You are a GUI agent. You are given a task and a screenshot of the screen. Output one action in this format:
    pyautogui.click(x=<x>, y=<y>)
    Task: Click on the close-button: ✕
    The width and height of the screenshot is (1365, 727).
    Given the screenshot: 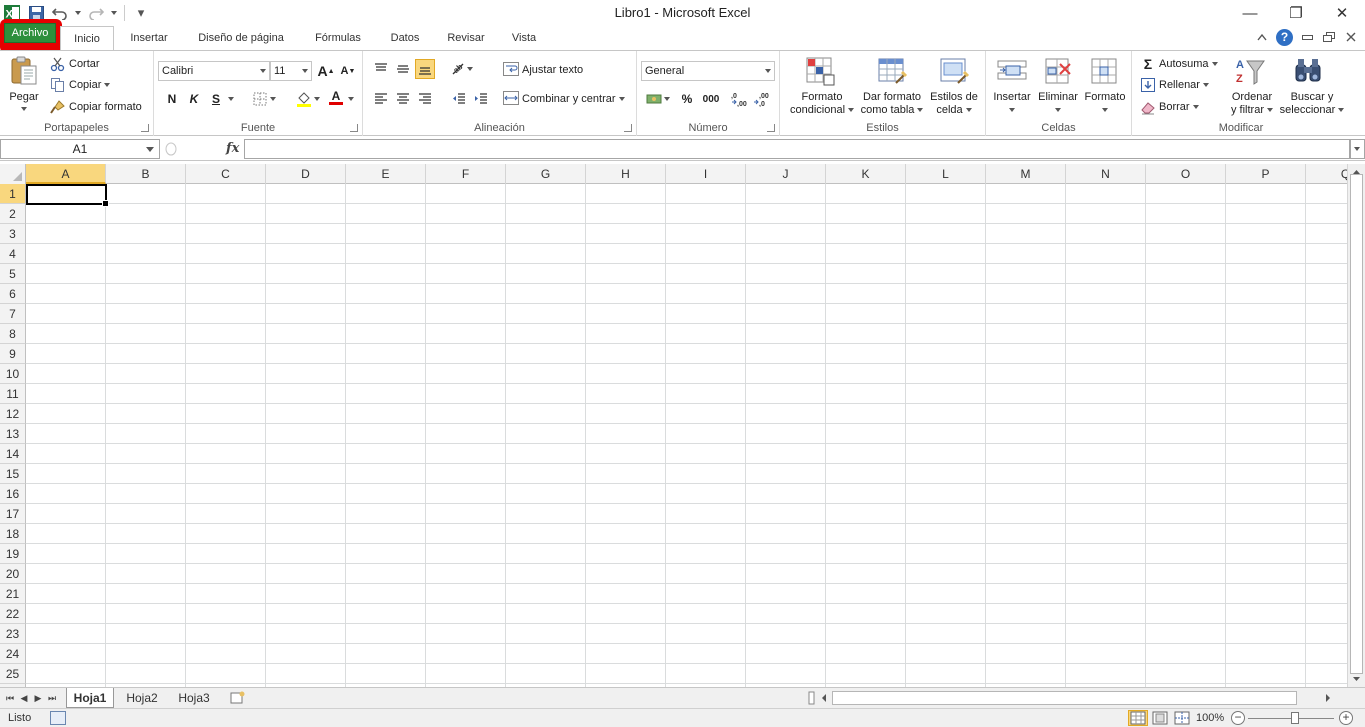 What is the action you would take?
    pyautogui.click(x=1342, y=13)
    